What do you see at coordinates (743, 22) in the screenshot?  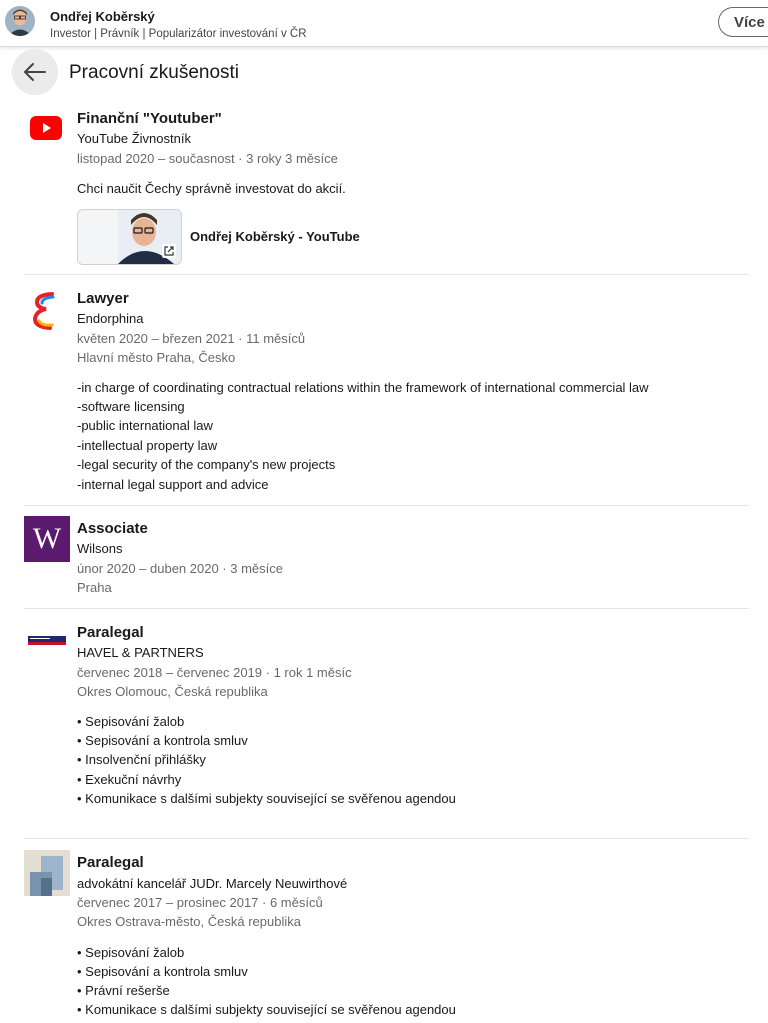 I see `more-button: Více` at bounding box center [743, 22].